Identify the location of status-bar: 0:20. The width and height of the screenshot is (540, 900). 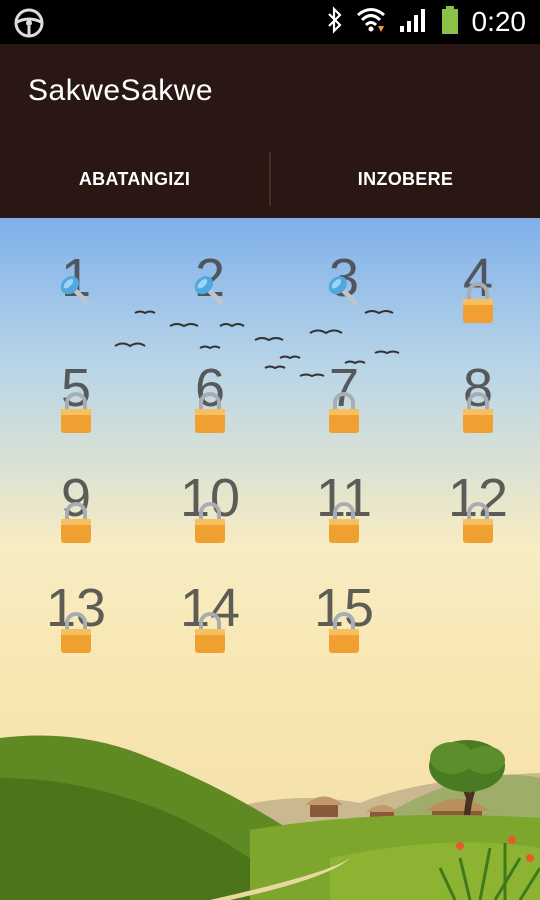
(270, 22).